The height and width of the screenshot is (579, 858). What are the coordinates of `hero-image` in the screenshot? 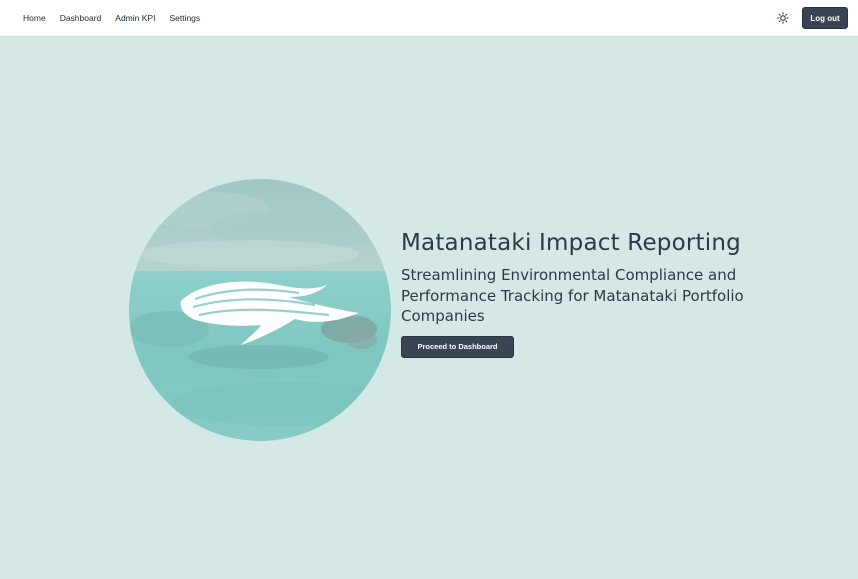 It's located at (260, 310).